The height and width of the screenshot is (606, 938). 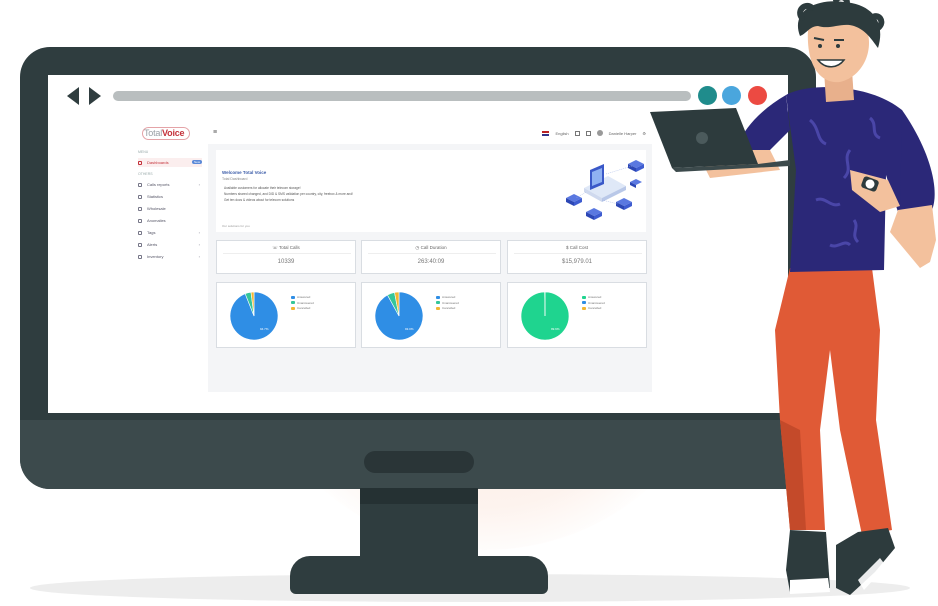 What do you see at coordinates (170, 256) in the screenshot?
I see `sidebar-item-inventory: Inventory ›` at bounding box center [170, 256].